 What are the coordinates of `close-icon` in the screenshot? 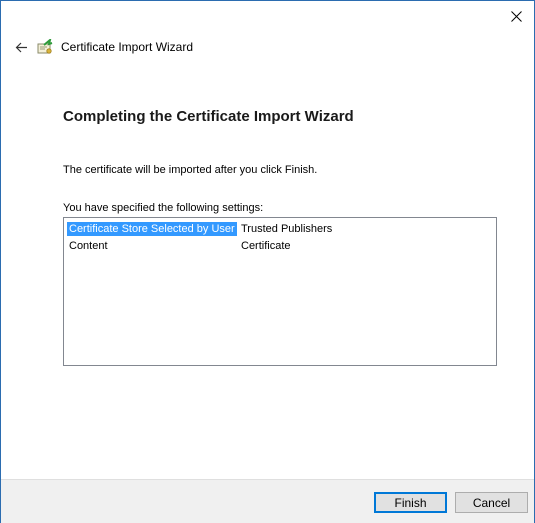 It's located at (516, 16).